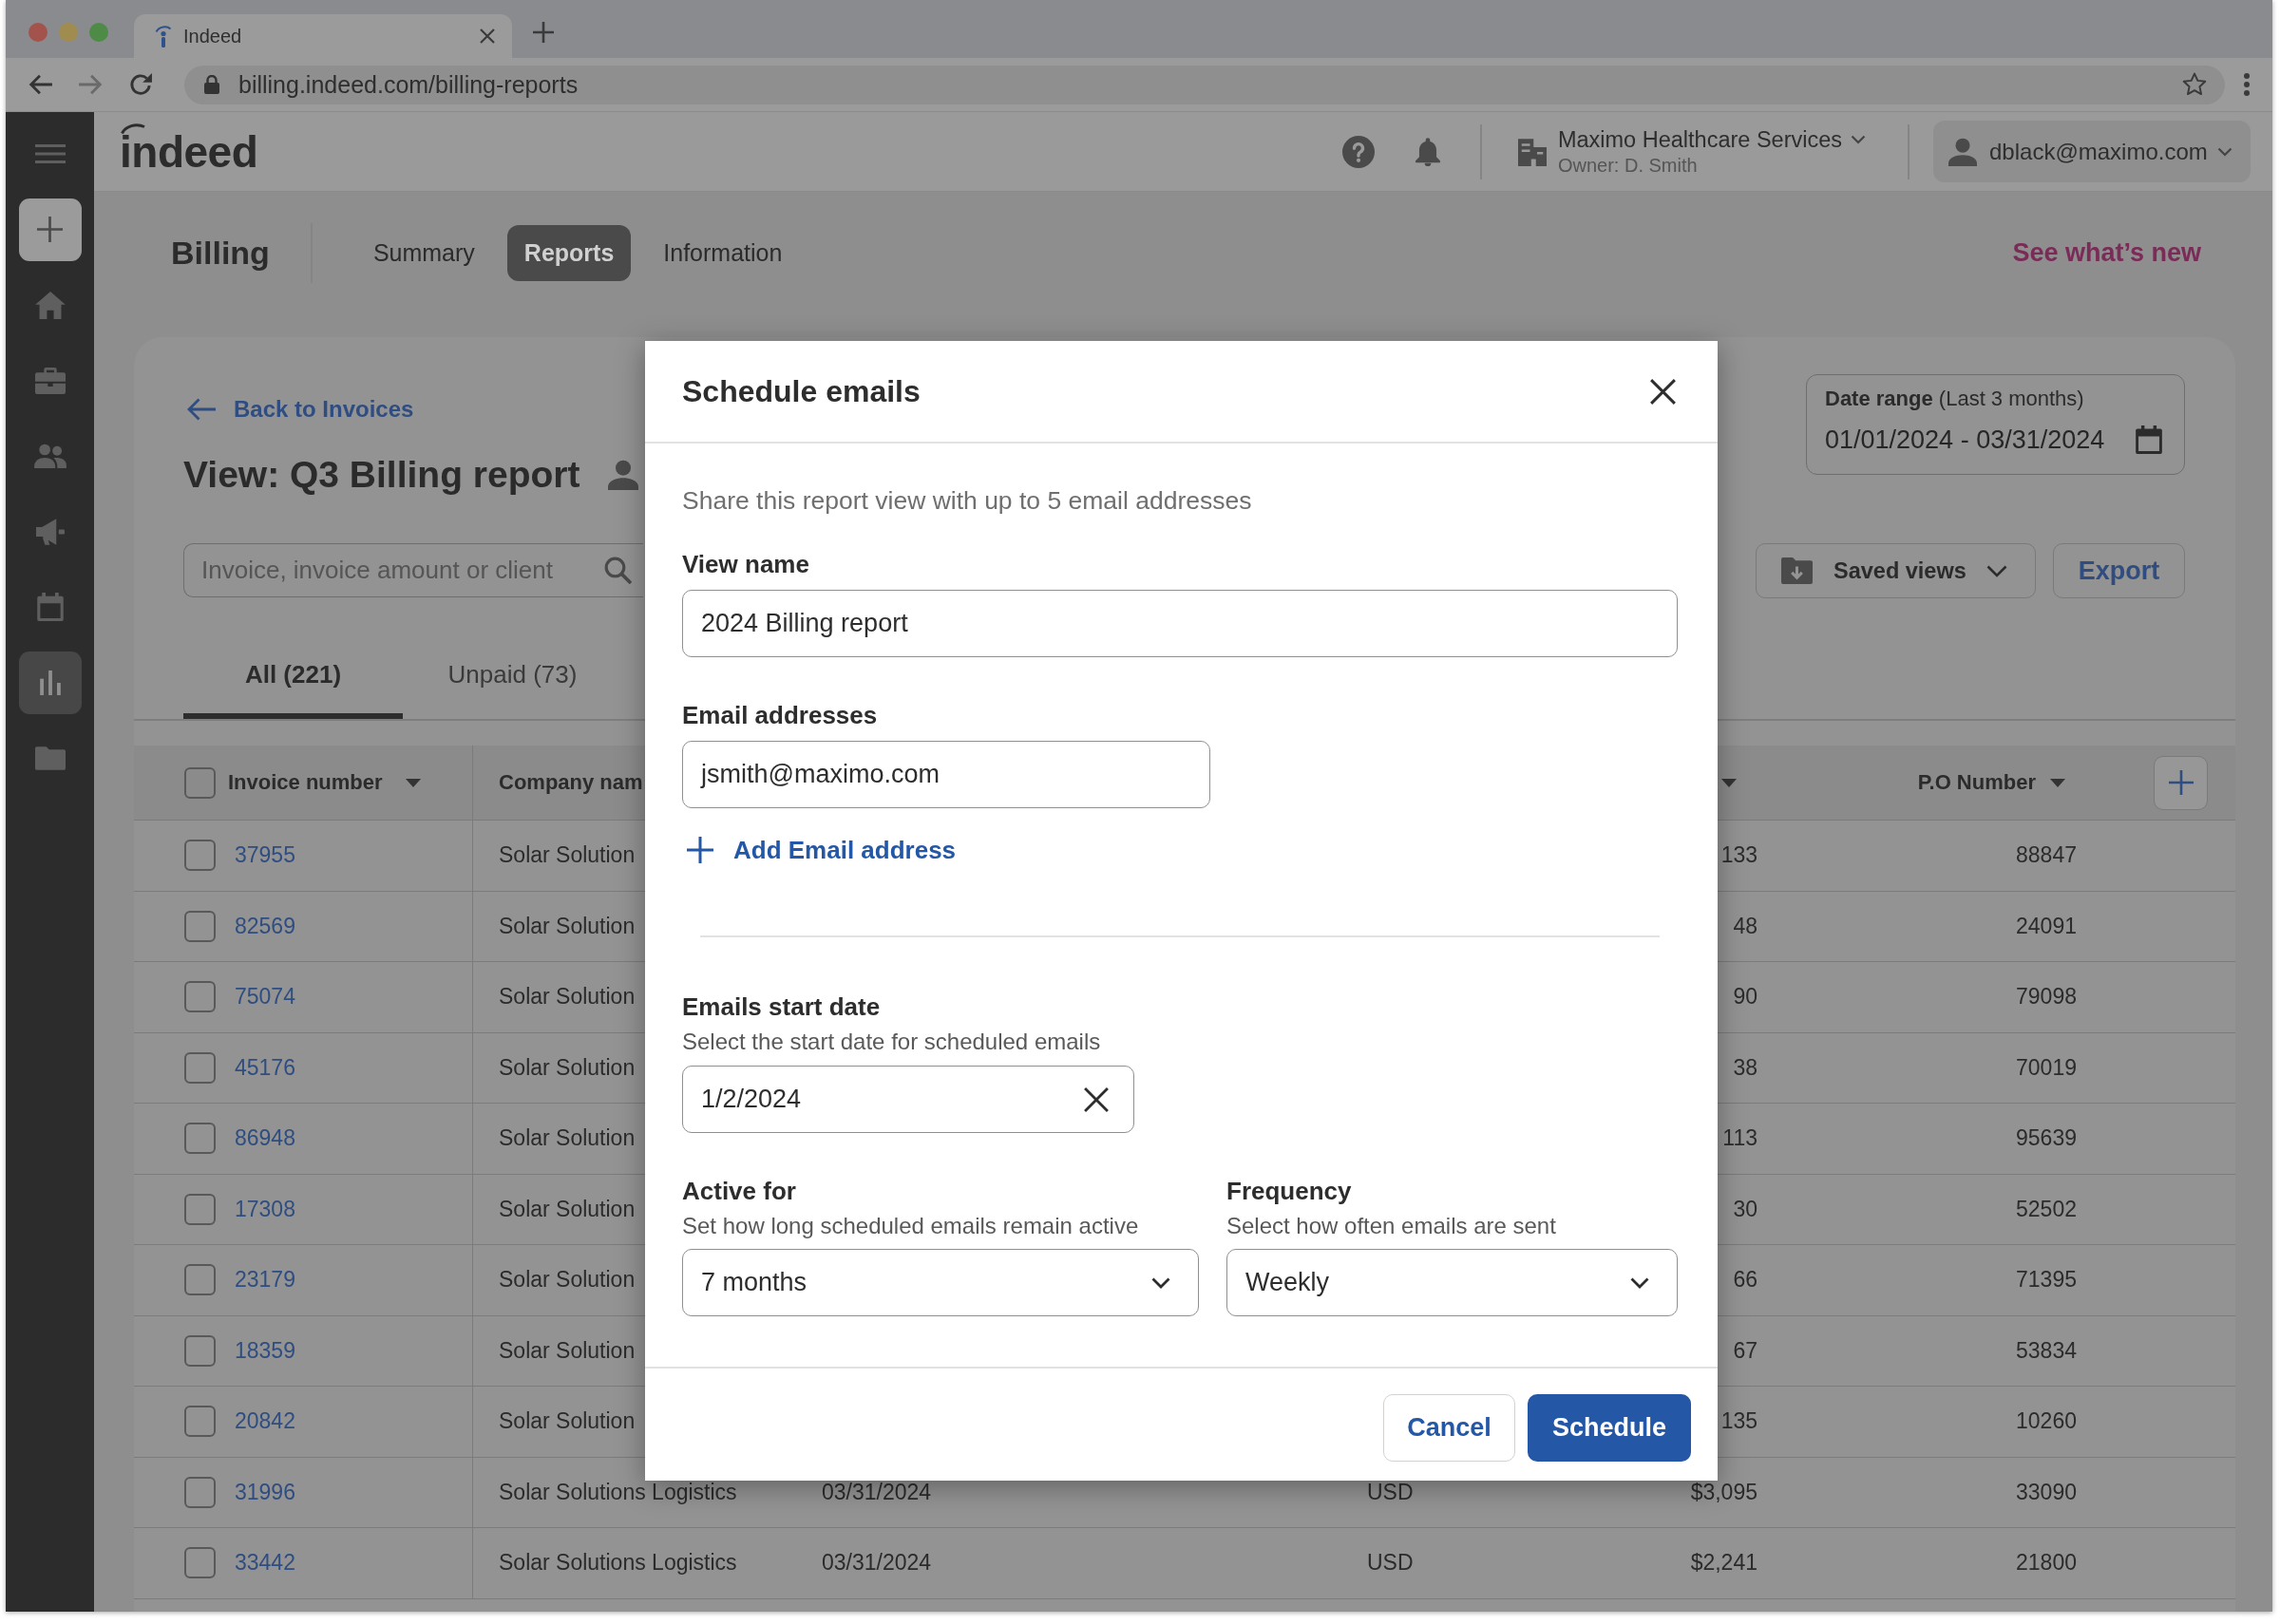 This screenshot has width=2280, height=1624. What do you see at coordinates (189, 152) in the screenshot?
I see `logo-wordmark: indeed` at bounding box center [189, 152].